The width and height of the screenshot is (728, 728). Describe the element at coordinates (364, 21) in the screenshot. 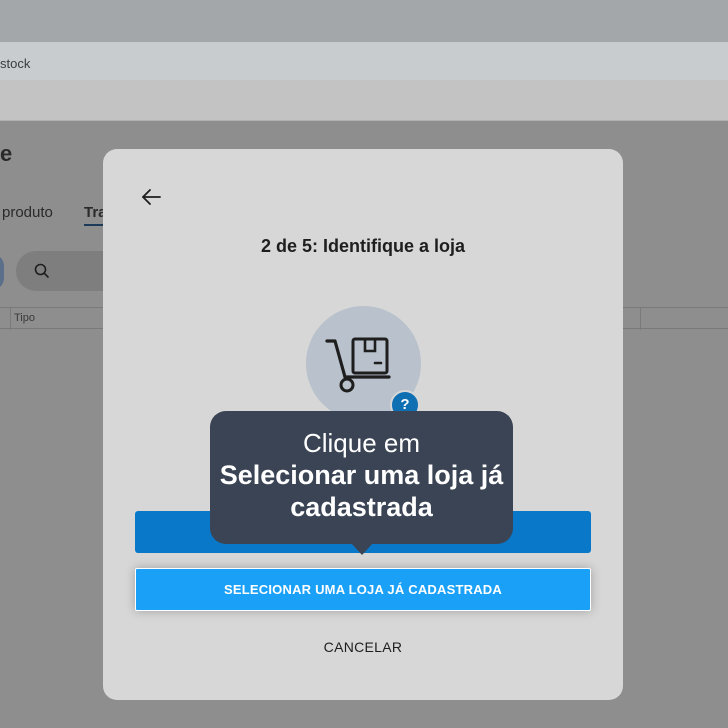

I see `browser-tab-strip` at that location.